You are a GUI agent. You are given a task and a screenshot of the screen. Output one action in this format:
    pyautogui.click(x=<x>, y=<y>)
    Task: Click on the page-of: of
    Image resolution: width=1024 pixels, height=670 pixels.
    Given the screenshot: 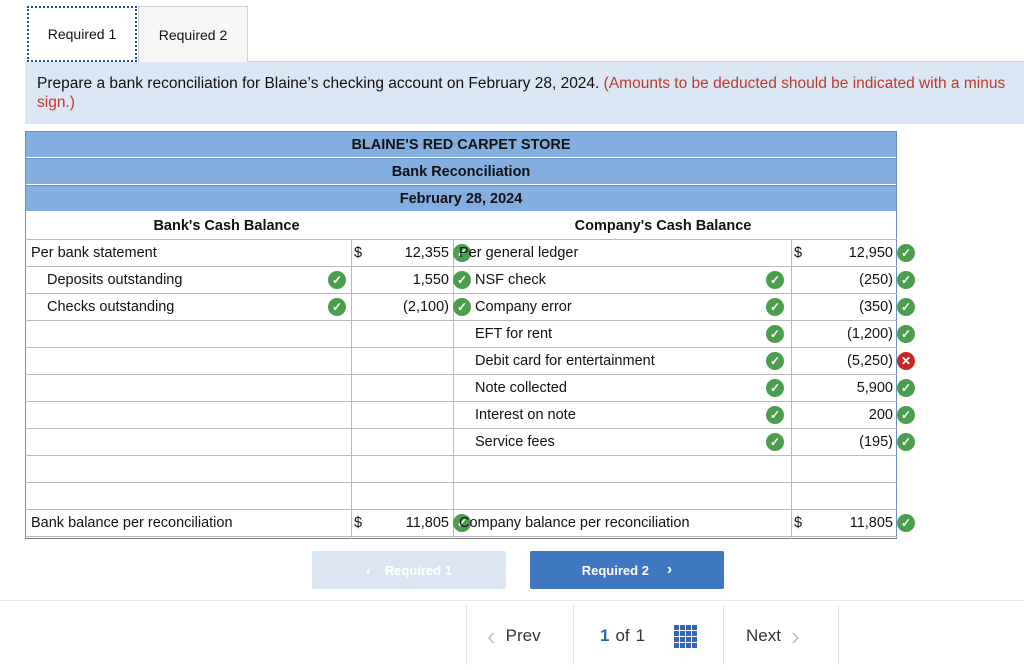 What is the action you would take?
    pyautogui.click(x=622, y=635)
    